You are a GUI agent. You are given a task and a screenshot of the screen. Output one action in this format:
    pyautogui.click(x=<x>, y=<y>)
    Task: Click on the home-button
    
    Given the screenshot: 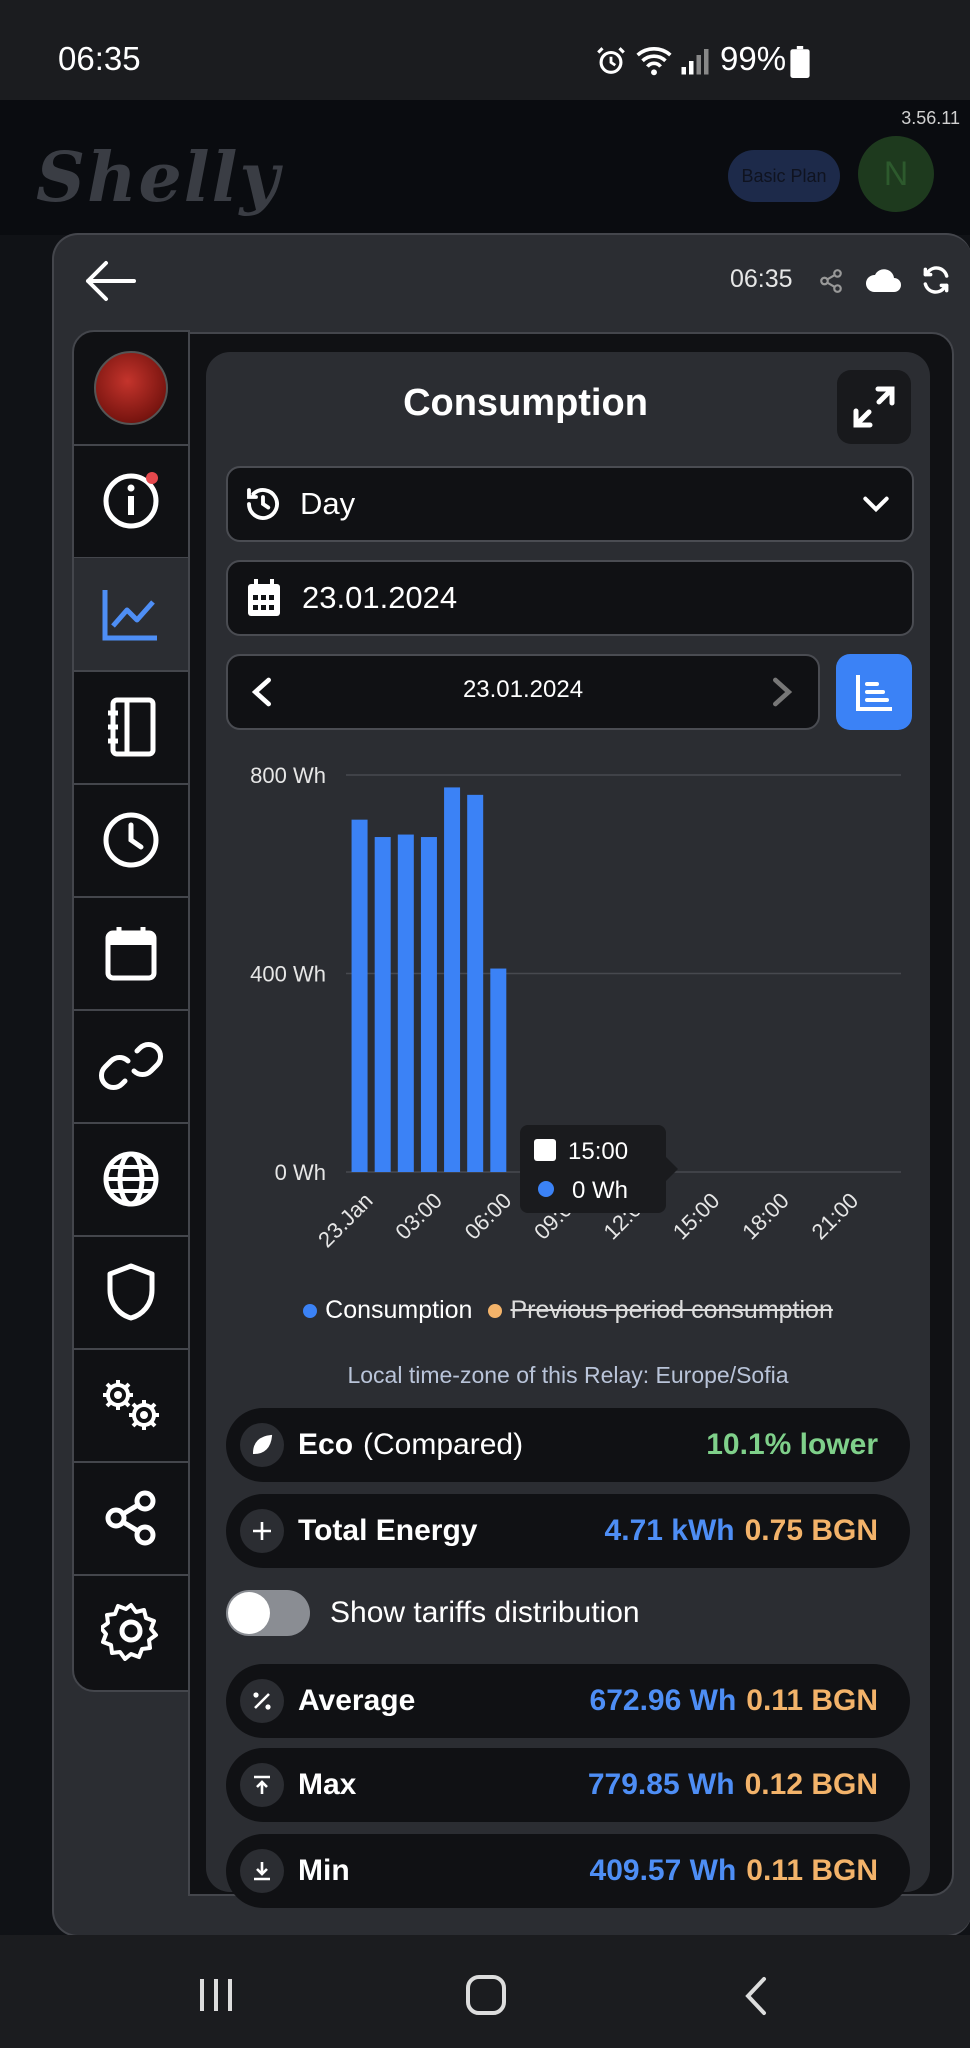 What is the action you would take?
    pyautogui.click(x=486, y=1997)
    